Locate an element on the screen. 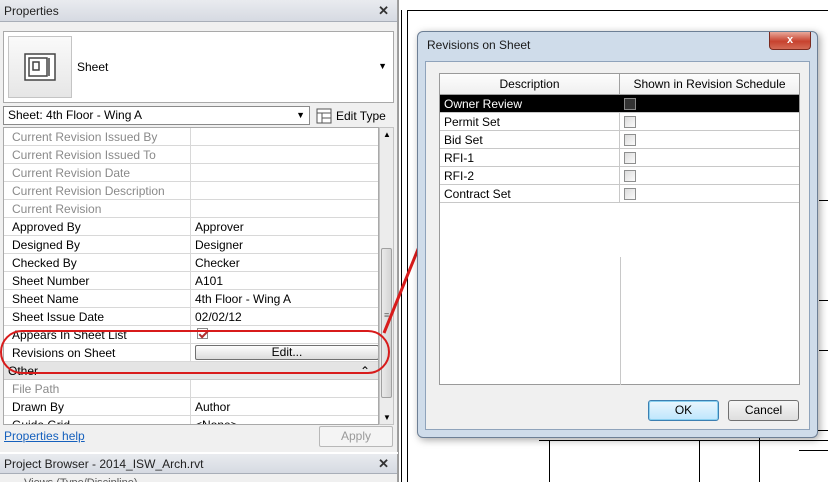  edit-type-icon is located at coordinates (324, 115).